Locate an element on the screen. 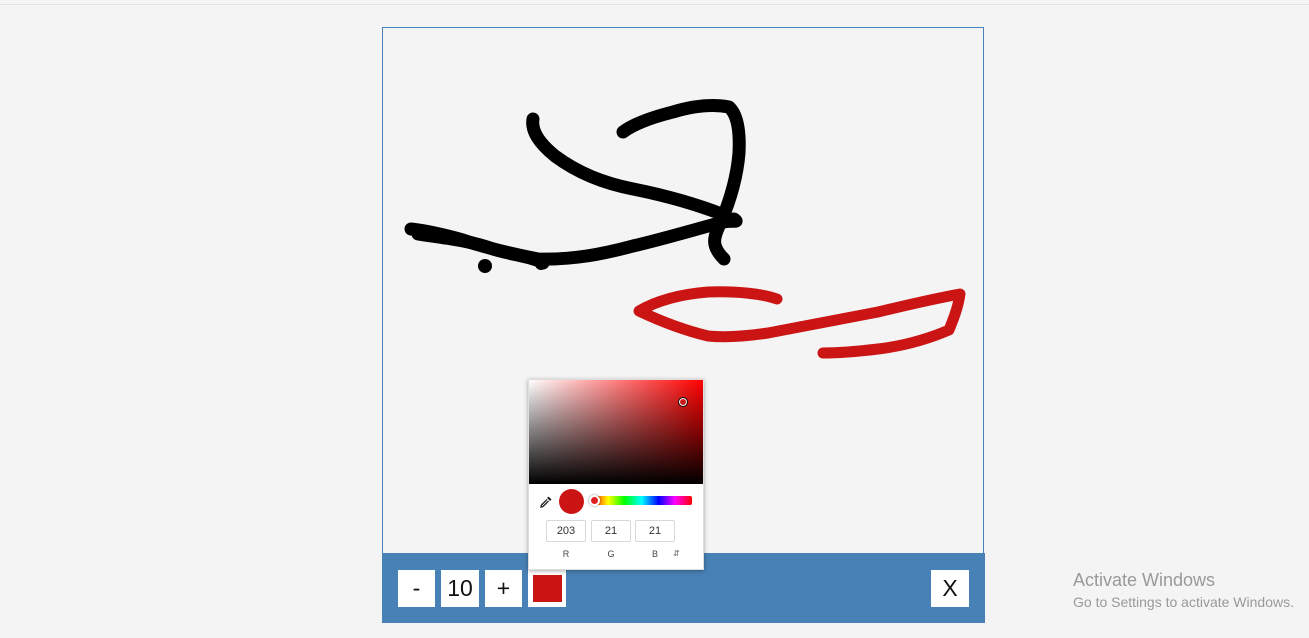 The image size is (1309, 638). close-button: X is located at coordinates (950, 588).